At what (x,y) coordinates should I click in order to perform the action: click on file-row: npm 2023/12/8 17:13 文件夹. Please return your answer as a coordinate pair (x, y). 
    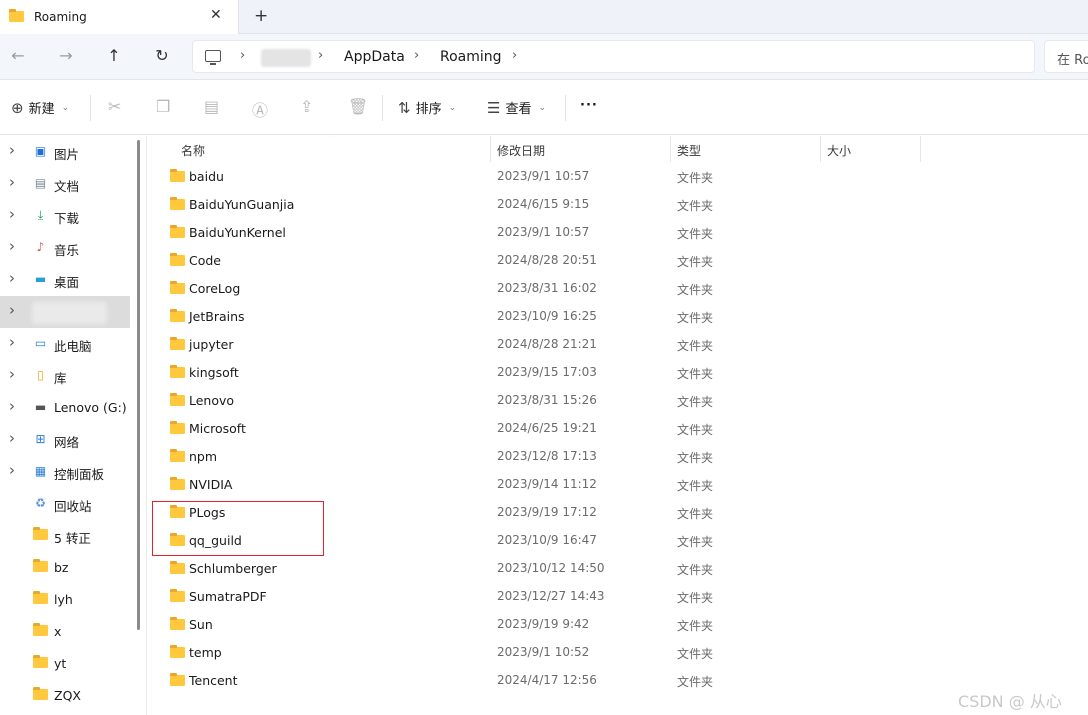
    Looking at the image, I should click on (618, 456).